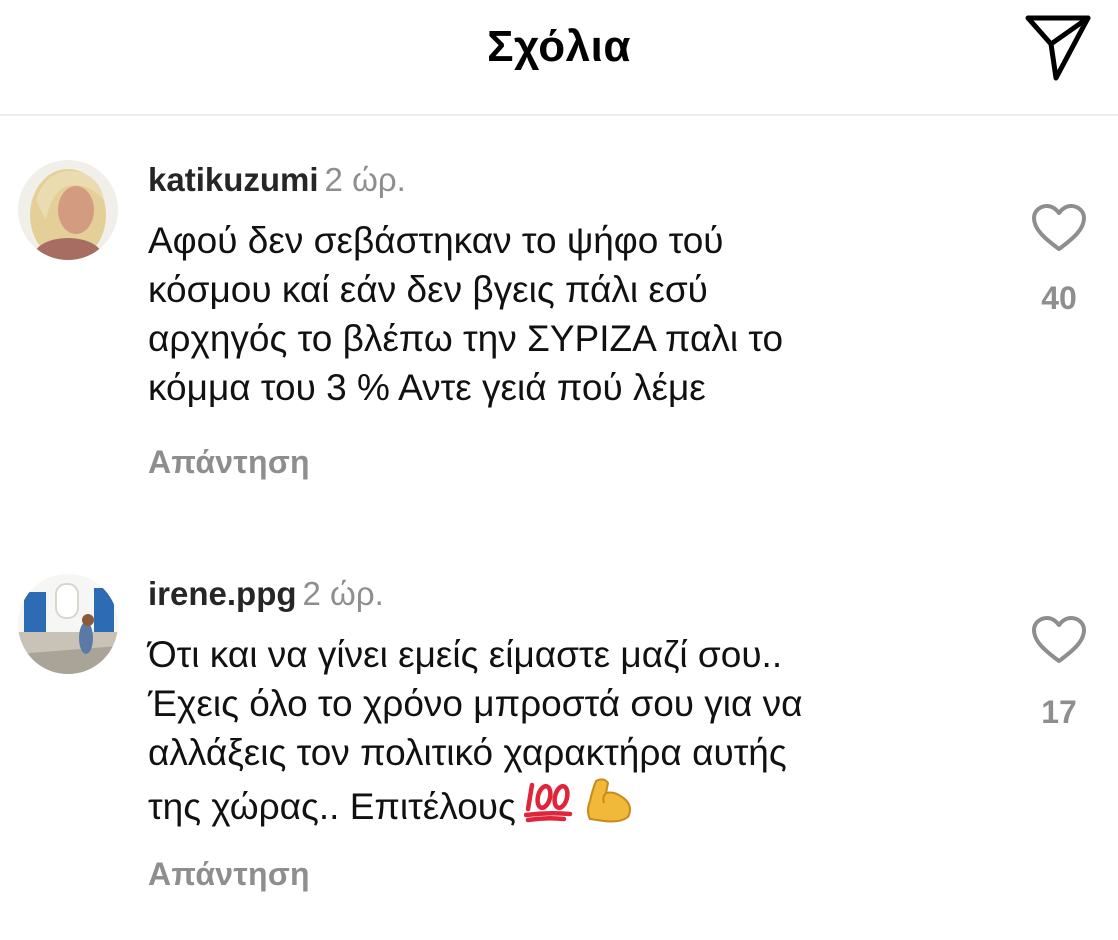 This screenshot has height=940, width=1118. I want to click on like-count: 40, so click(1059, 298).